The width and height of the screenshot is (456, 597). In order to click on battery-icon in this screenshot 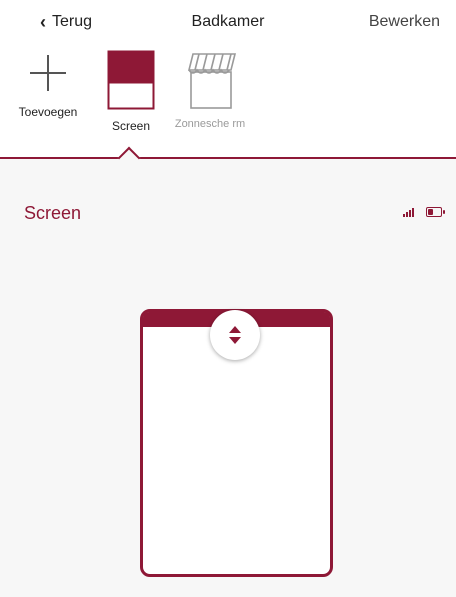, I will do `click(435, 212)`.